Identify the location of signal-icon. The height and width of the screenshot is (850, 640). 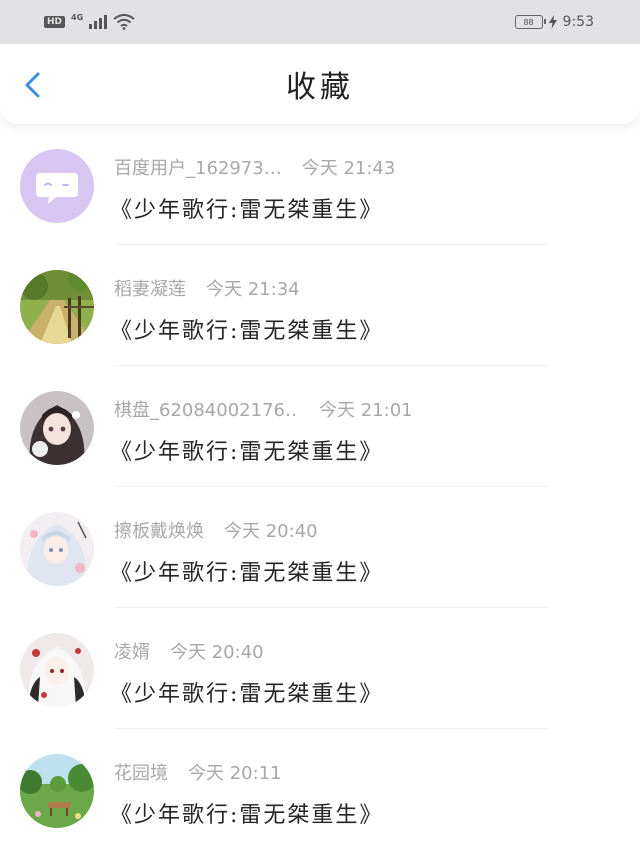
(98, 22).